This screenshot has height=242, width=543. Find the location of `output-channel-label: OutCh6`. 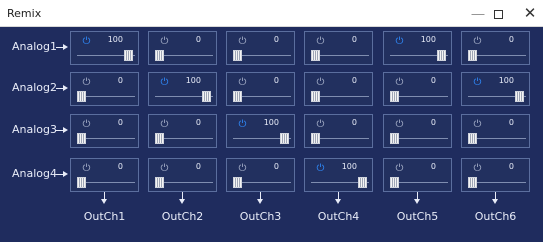

output-channel-label: OutCh6 is located at coordinates (495, 216).